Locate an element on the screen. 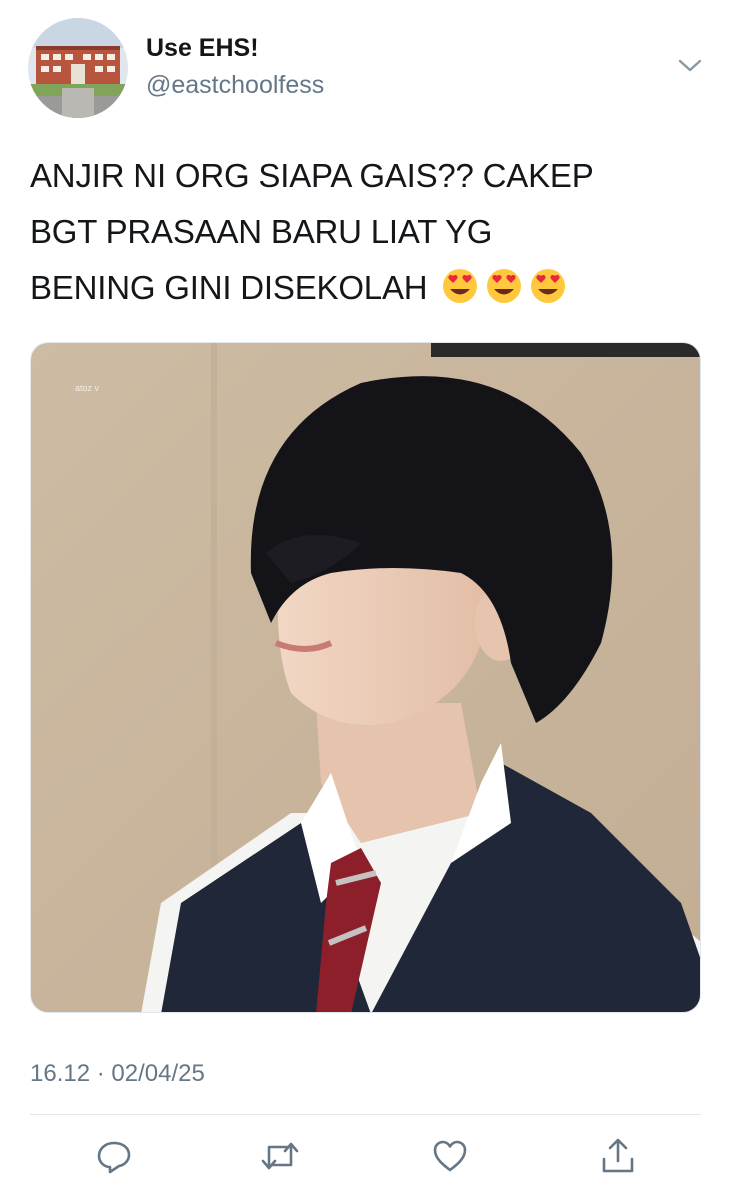  tweet-text-line: BENING GINI DISEKOLAH is located at coordinates (229, 287).